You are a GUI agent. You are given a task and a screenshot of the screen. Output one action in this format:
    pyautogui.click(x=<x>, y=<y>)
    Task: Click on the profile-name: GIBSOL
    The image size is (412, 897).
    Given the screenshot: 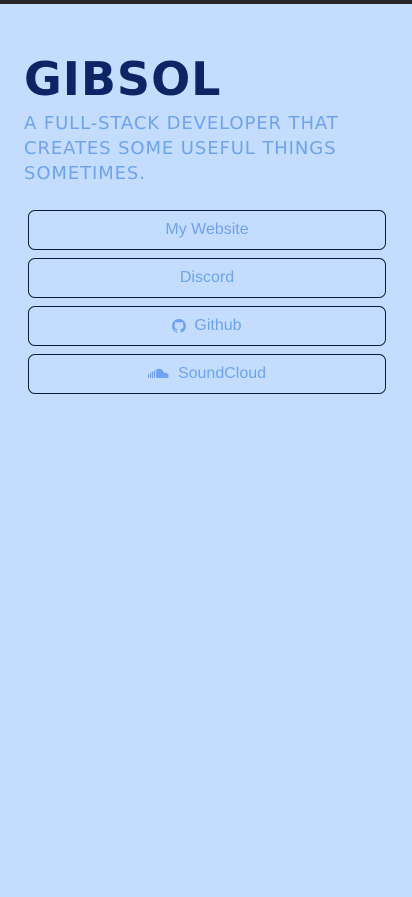 What is the action you would take?
    pyautogui.click(x=123, y=79)
    